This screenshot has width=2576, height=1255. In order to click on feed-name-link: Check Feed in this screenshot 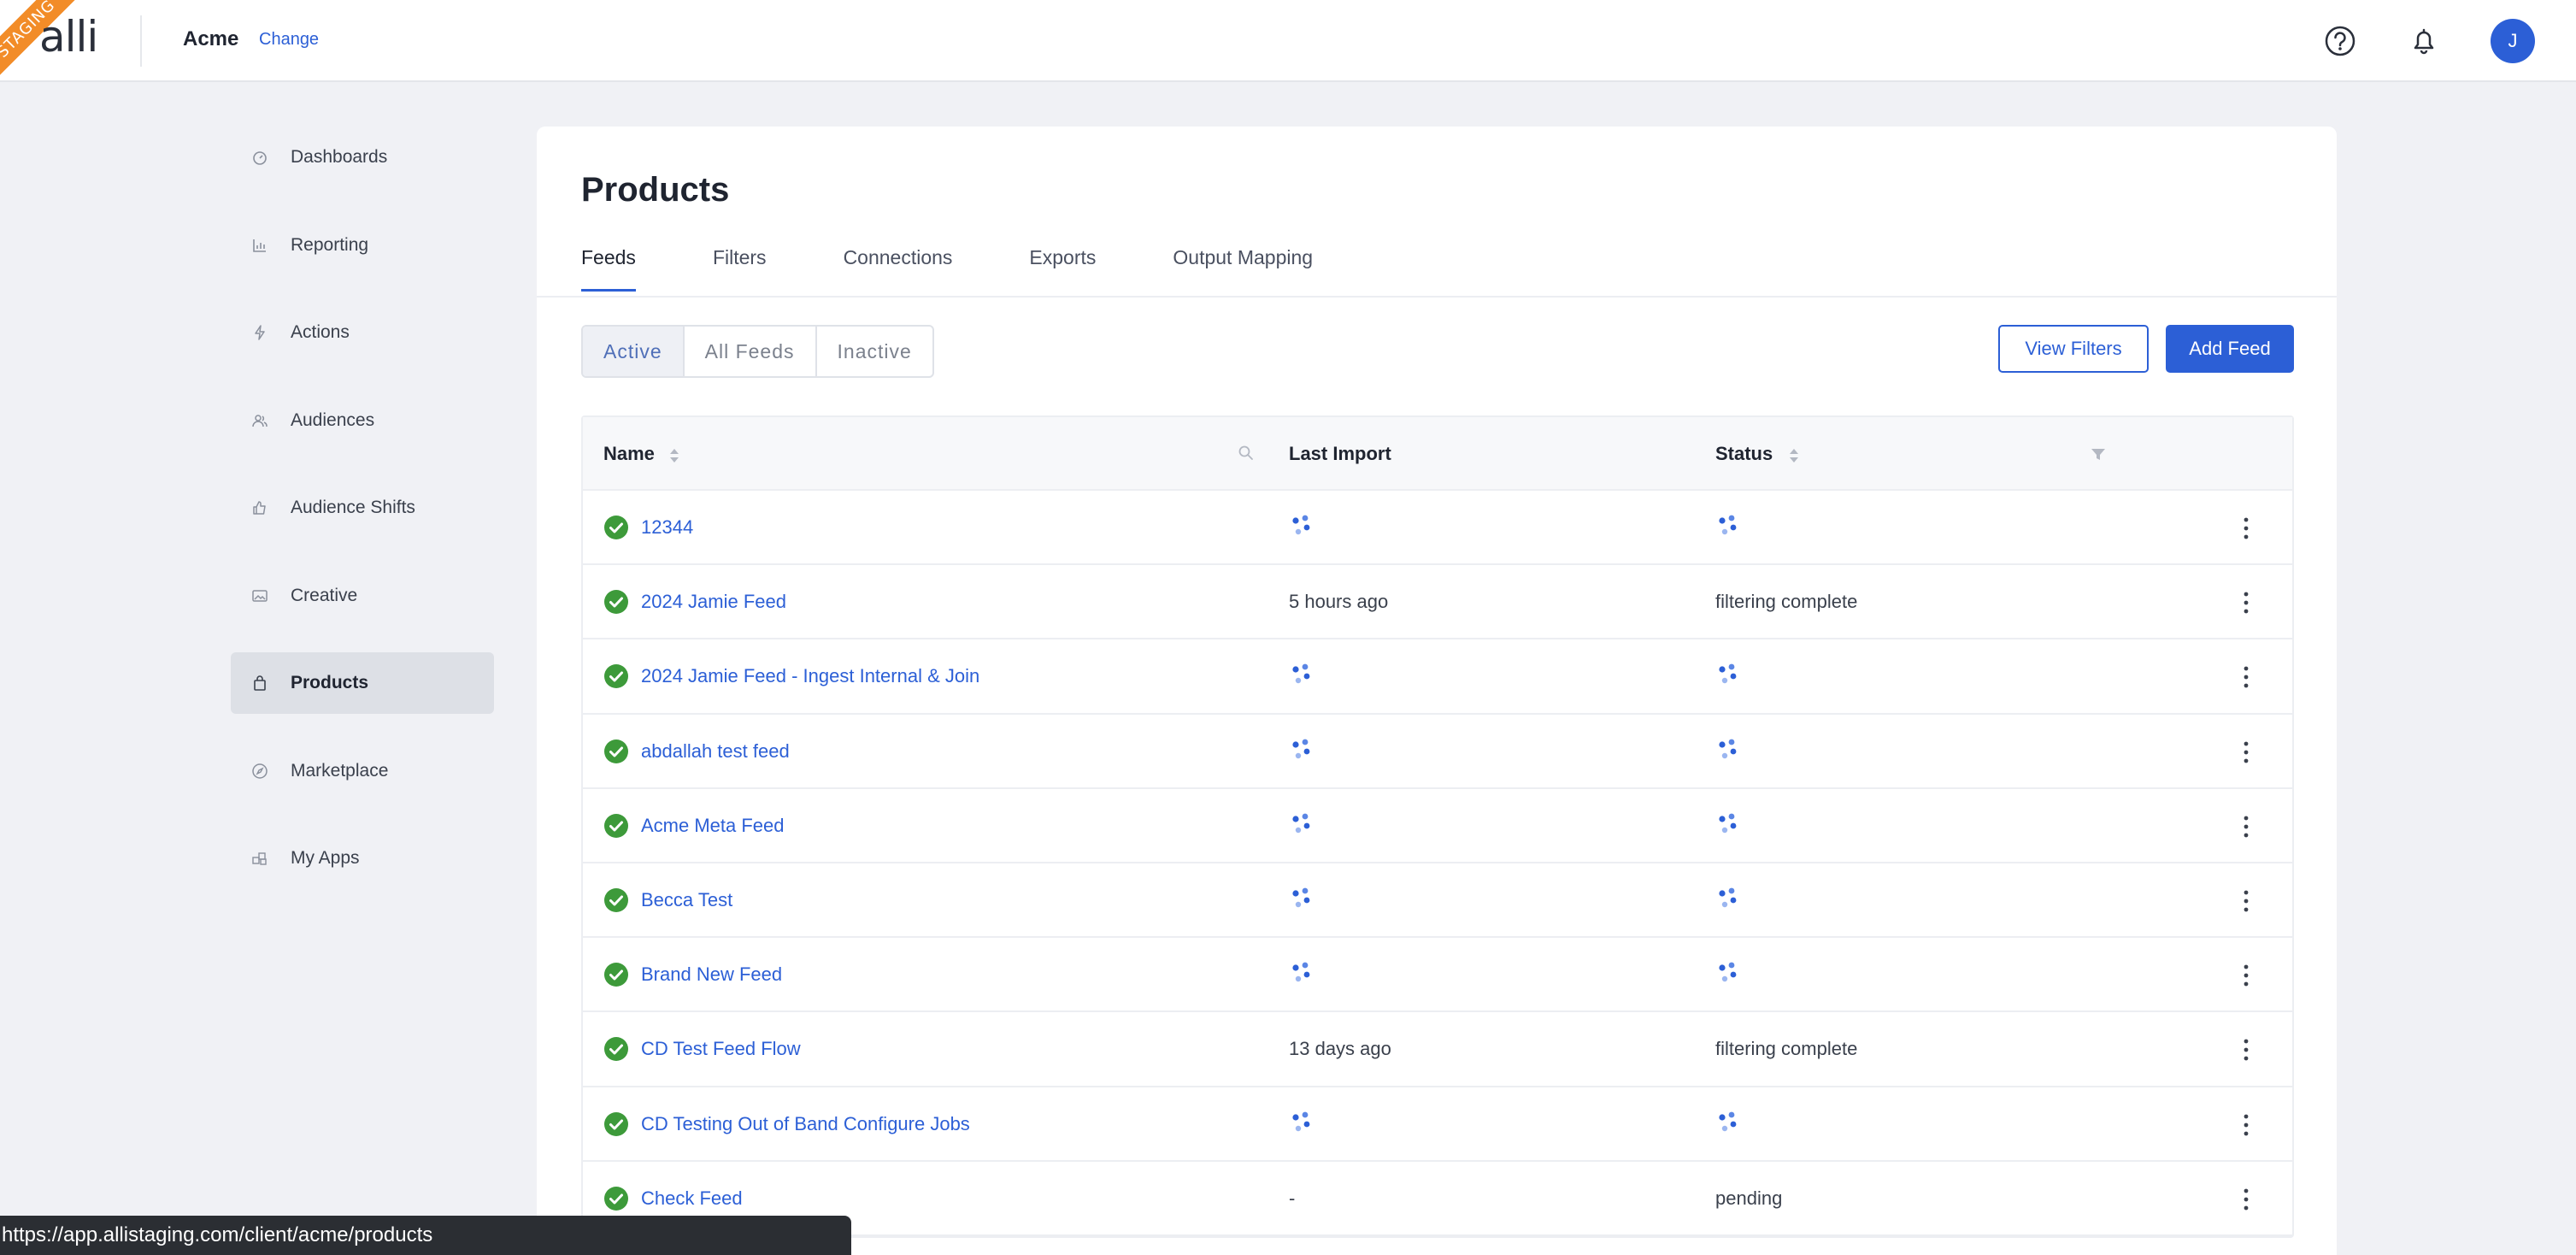, I will do `click(692, 1198)`.